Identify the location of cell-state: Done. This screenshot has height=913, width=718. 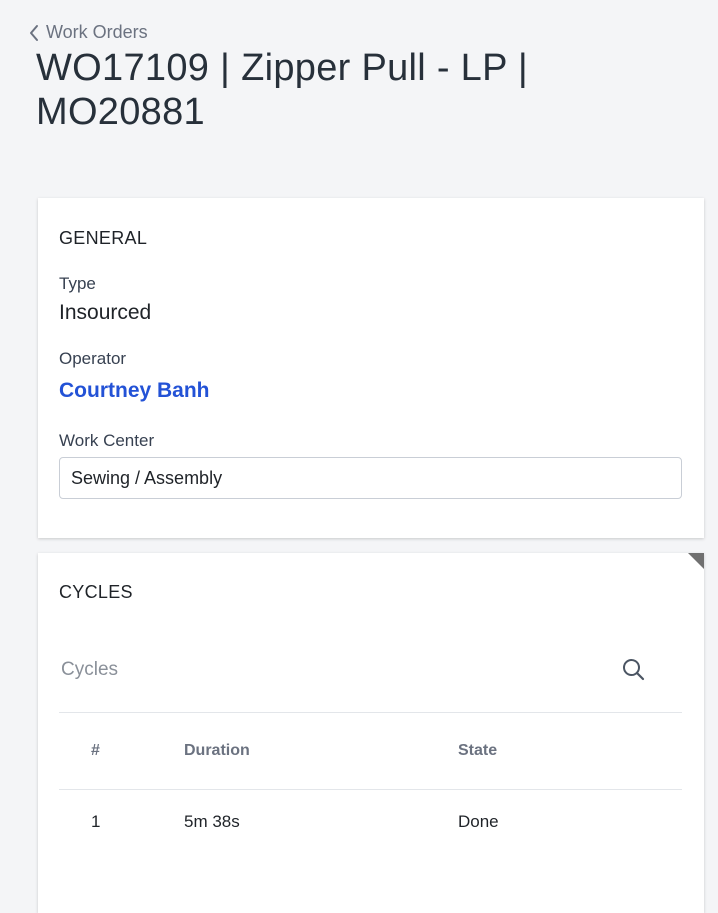
(478, 821).